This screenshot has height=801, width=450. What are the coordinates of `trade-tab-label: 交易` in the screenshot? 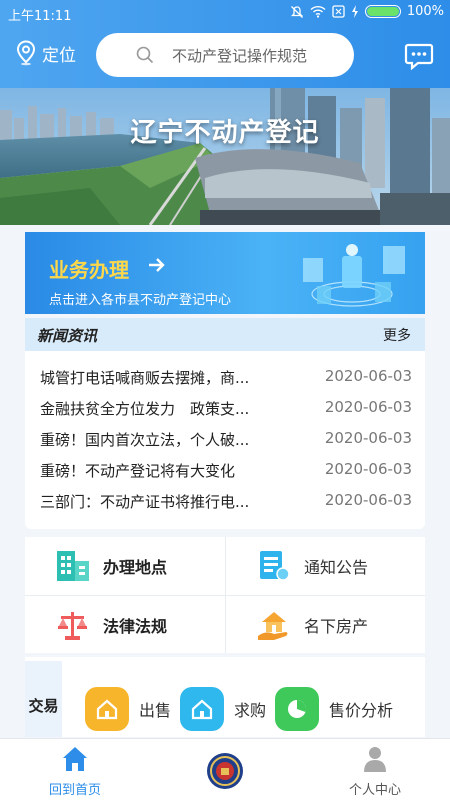 It's located at (43, 706).